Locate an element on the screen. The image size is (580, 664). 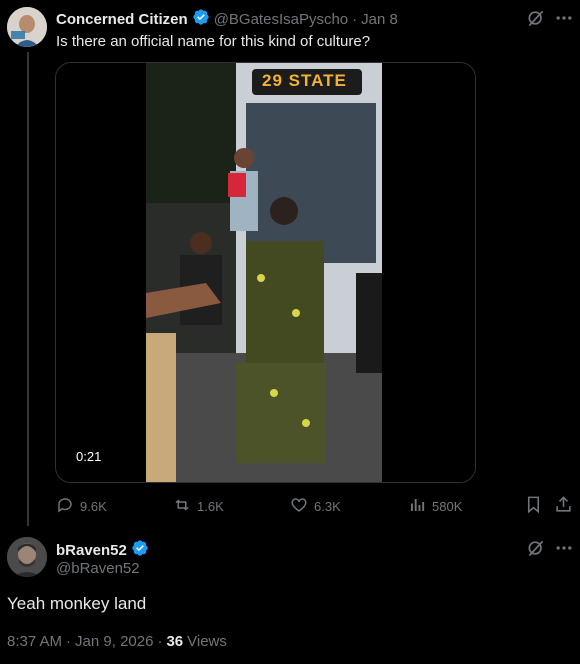
reply-views-label: Views is located at coordinates (207, 641).